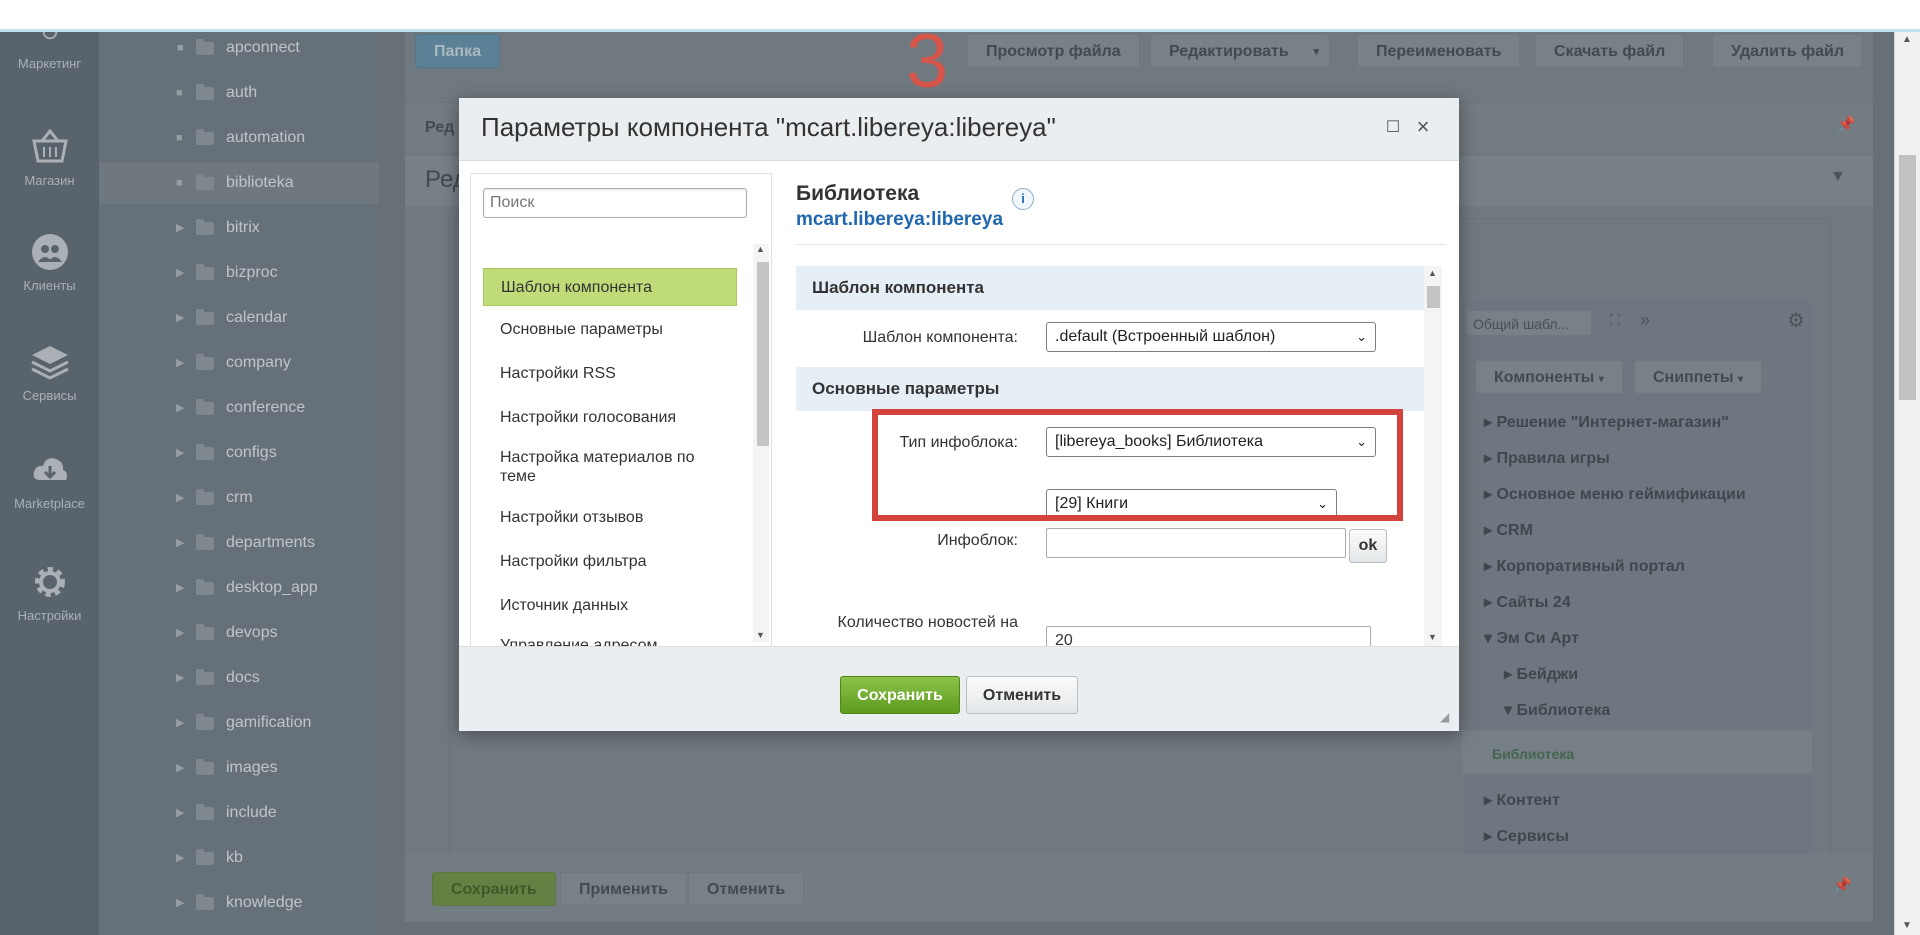 This screenshot has height=935, width=1920. I want to click on top-bar, so click(960, 16).